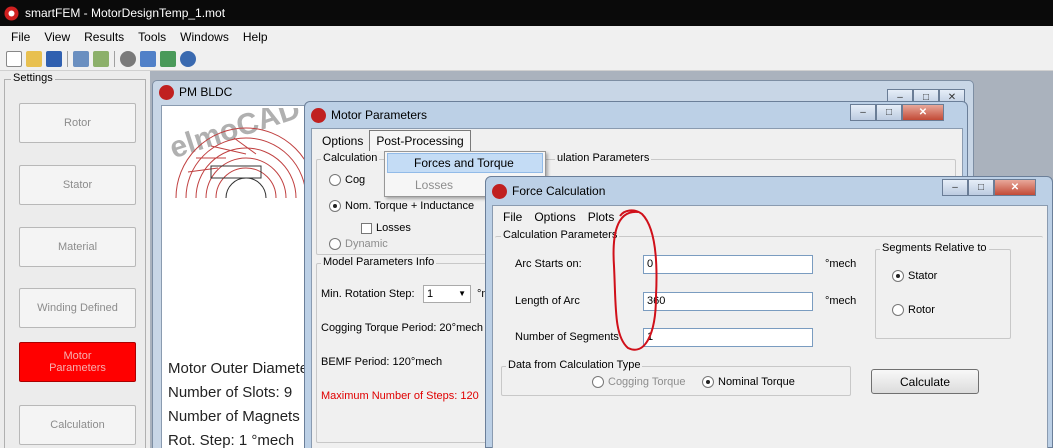  I want to click on winding-defined-button: Winding Defined, so click(77, 308).